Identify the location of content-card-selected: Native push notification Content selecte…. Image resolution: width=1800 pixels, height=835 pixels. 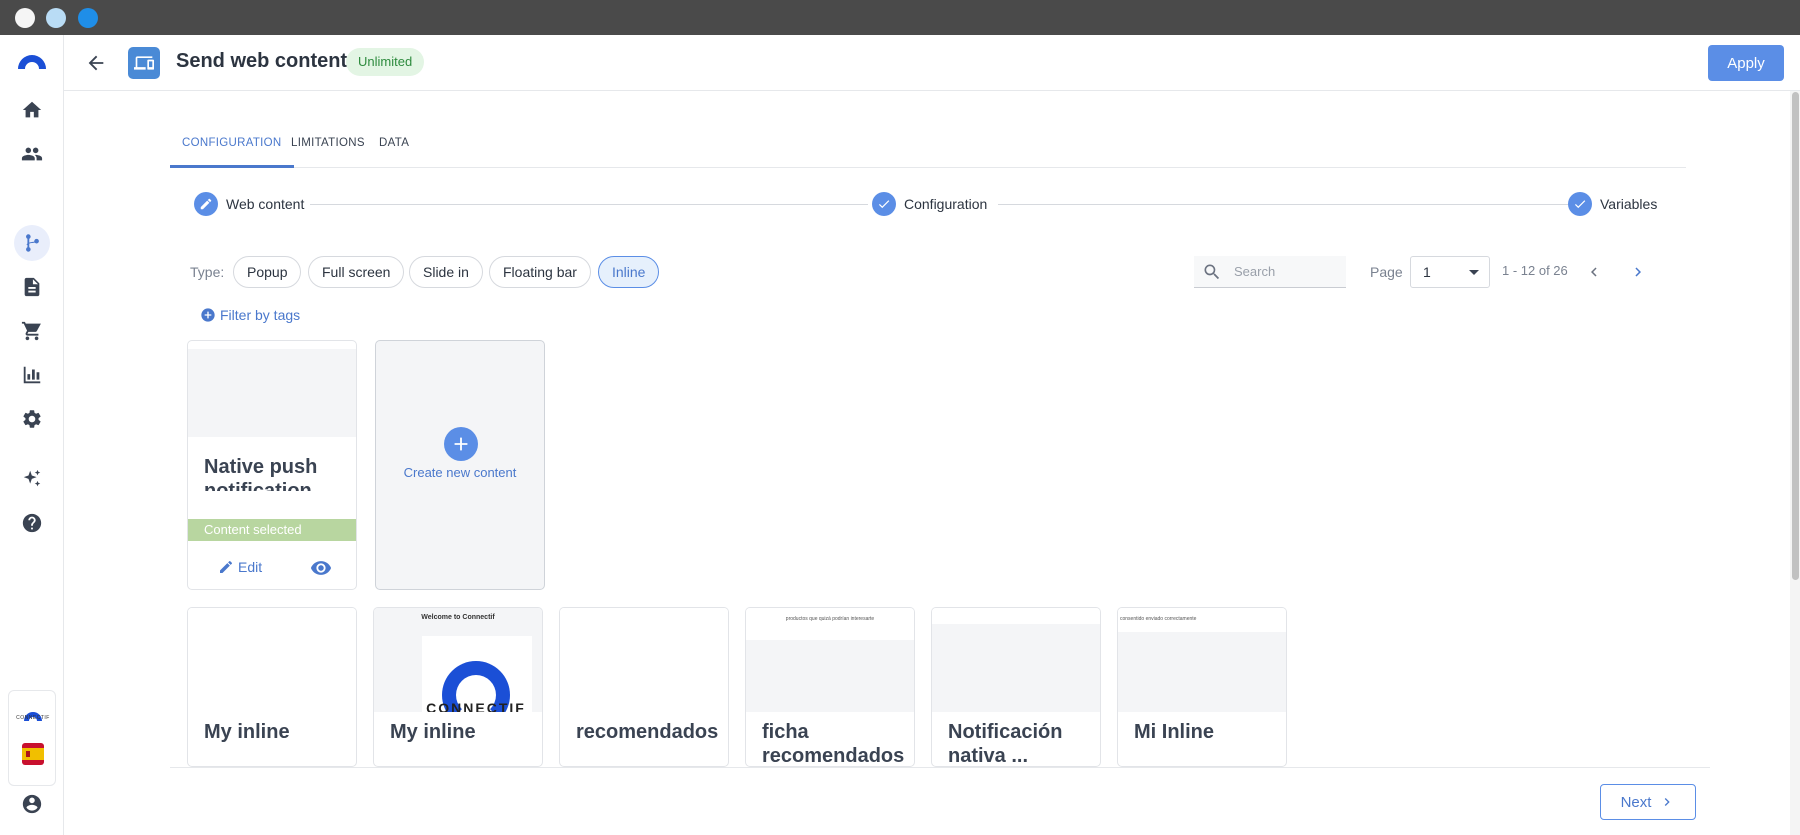
(272, 465).